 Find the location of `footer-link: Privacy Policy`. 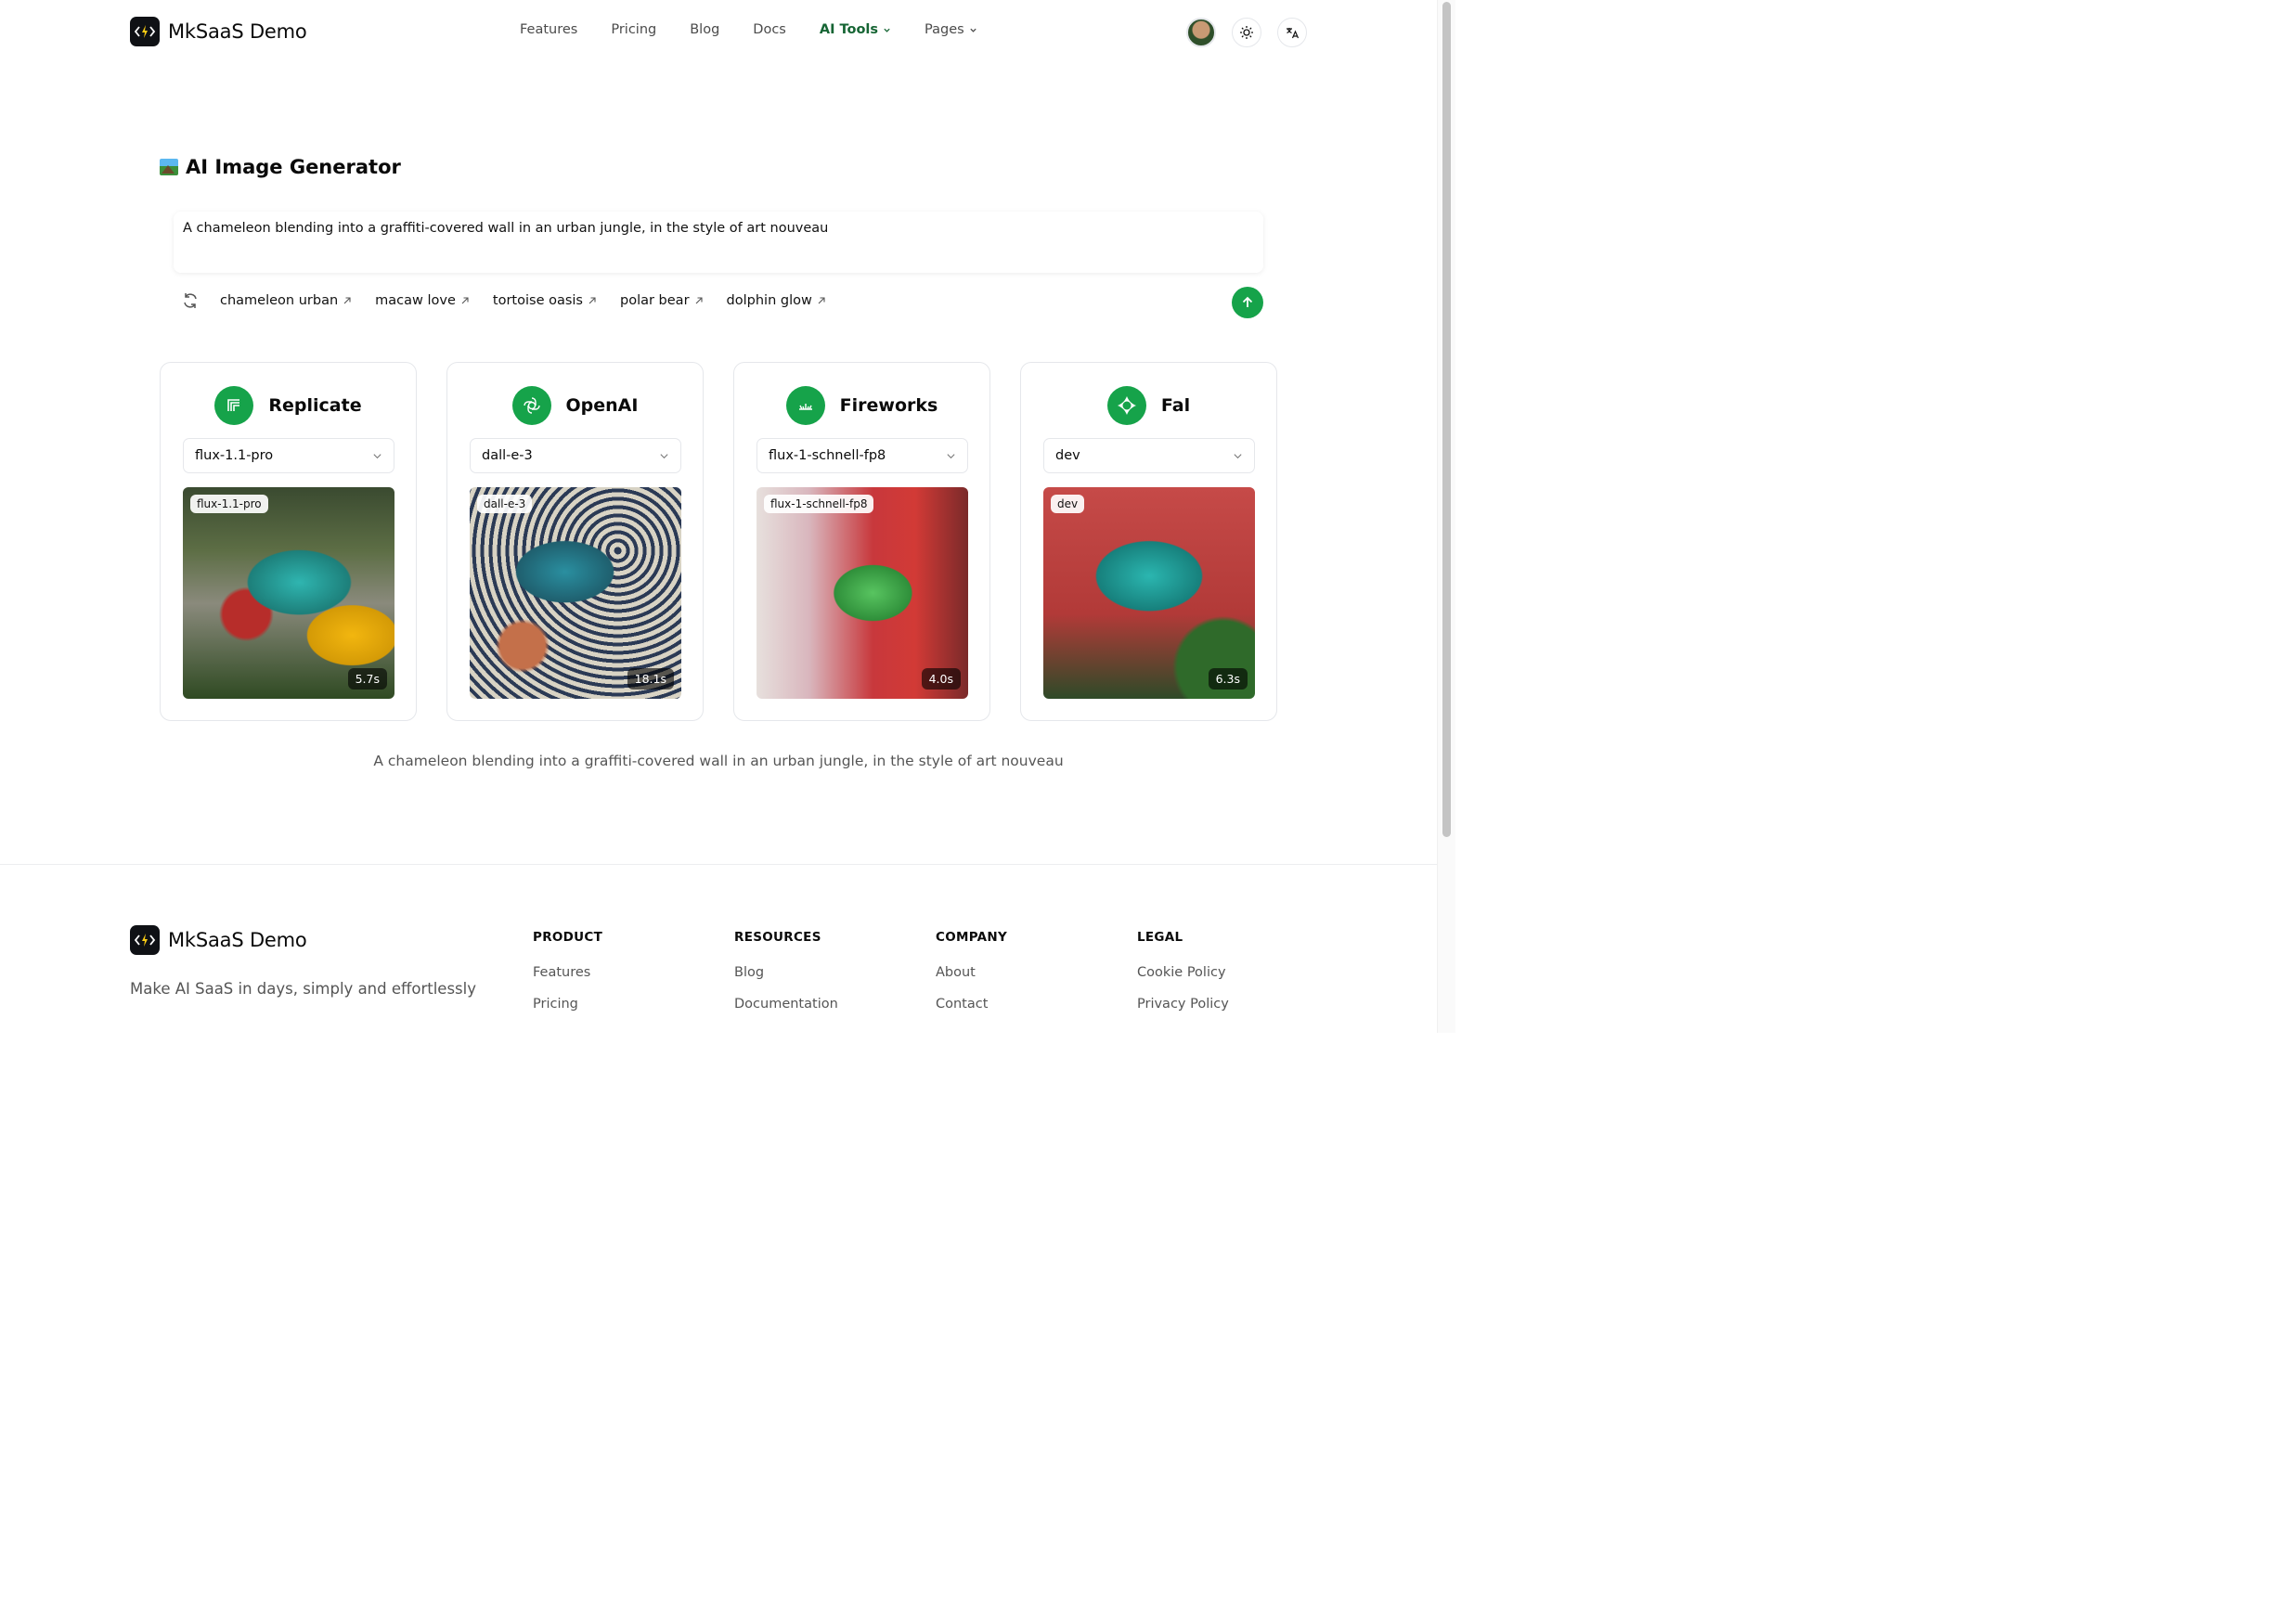

footer-link: Privacy Policy is located at coordinates (1183, 1005).